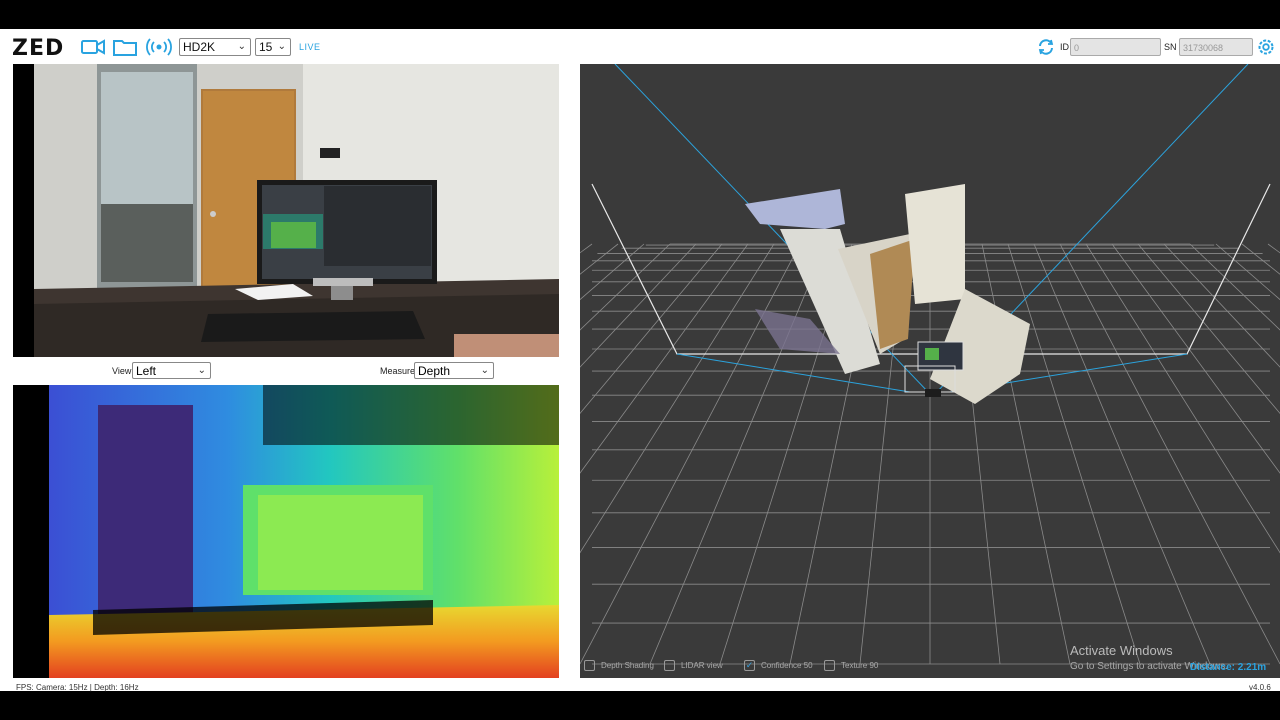  I want to click on left-panel-controls: View Left ⌄ Measure Depth ⌄, so click(296, 371).